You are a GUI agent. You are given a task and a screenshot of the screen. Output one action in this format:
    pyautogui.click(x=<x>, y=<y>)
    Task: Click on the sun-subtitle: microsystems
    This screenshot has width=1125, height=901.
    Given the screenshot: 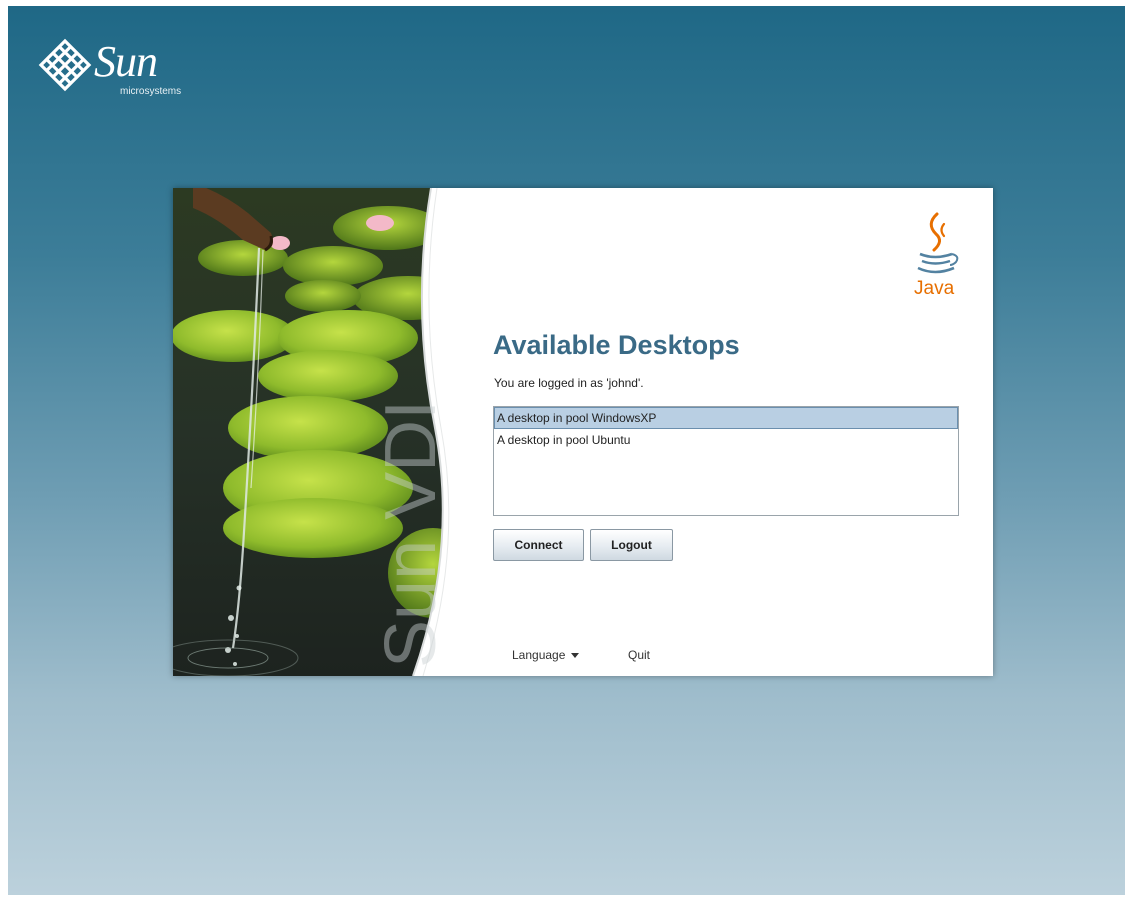 What is the action you would take?
    pyautogui.click(x=151, y=91)
    